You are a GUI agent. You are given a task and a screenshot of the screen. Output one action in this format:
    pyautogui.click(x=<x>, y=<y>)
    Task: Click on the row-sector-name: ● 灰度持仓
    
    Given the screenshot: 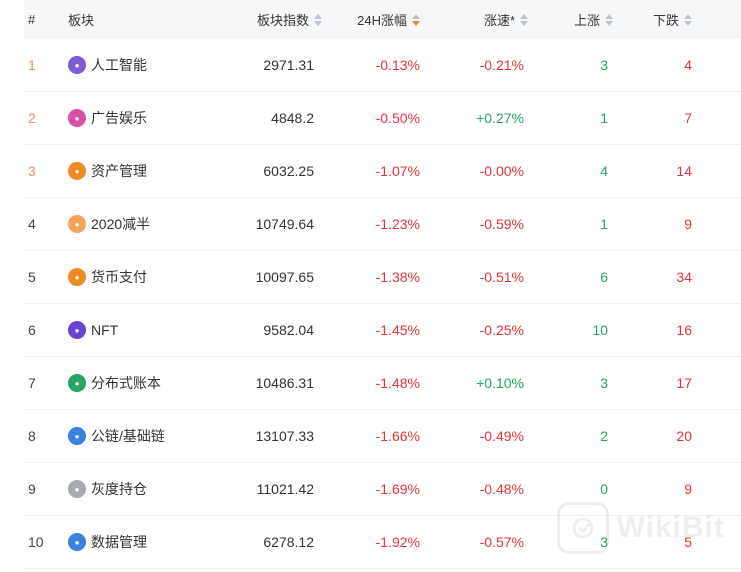 What is the action you would take?
    pyautogui.click(x=107, y=489)
    